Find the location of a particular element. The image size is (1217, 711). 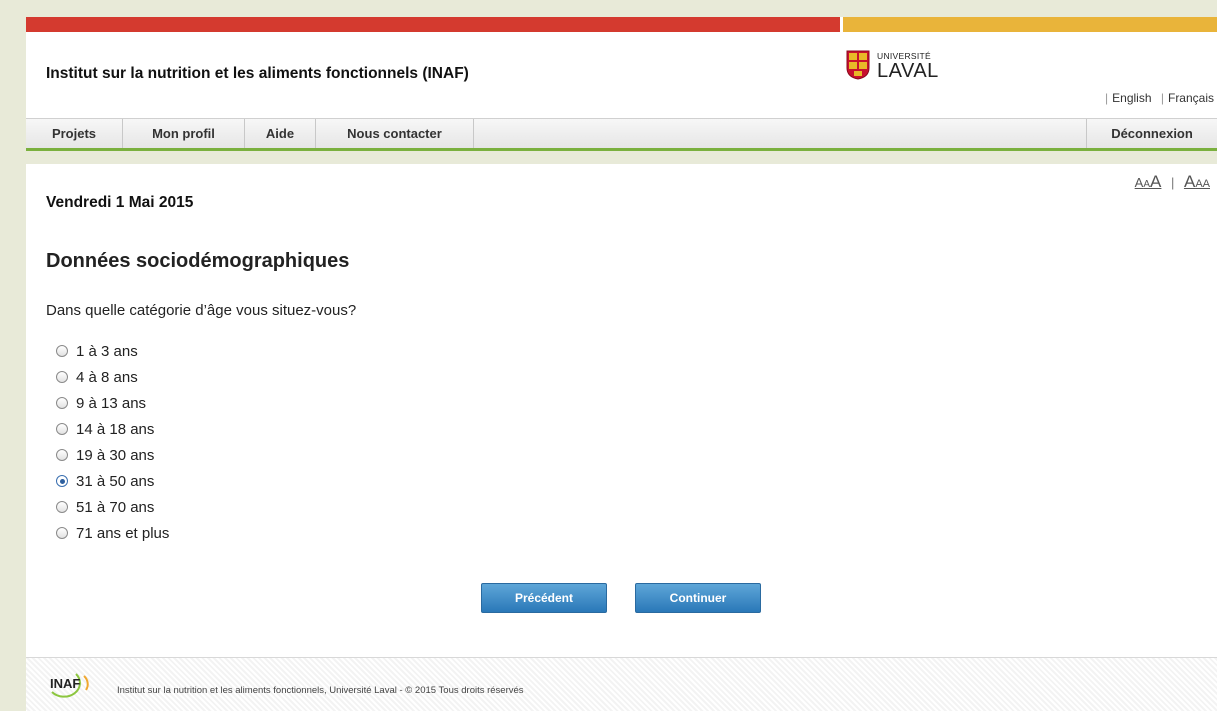

age-option-4: 14 à 18 ans is located at coordinates (112, 429).